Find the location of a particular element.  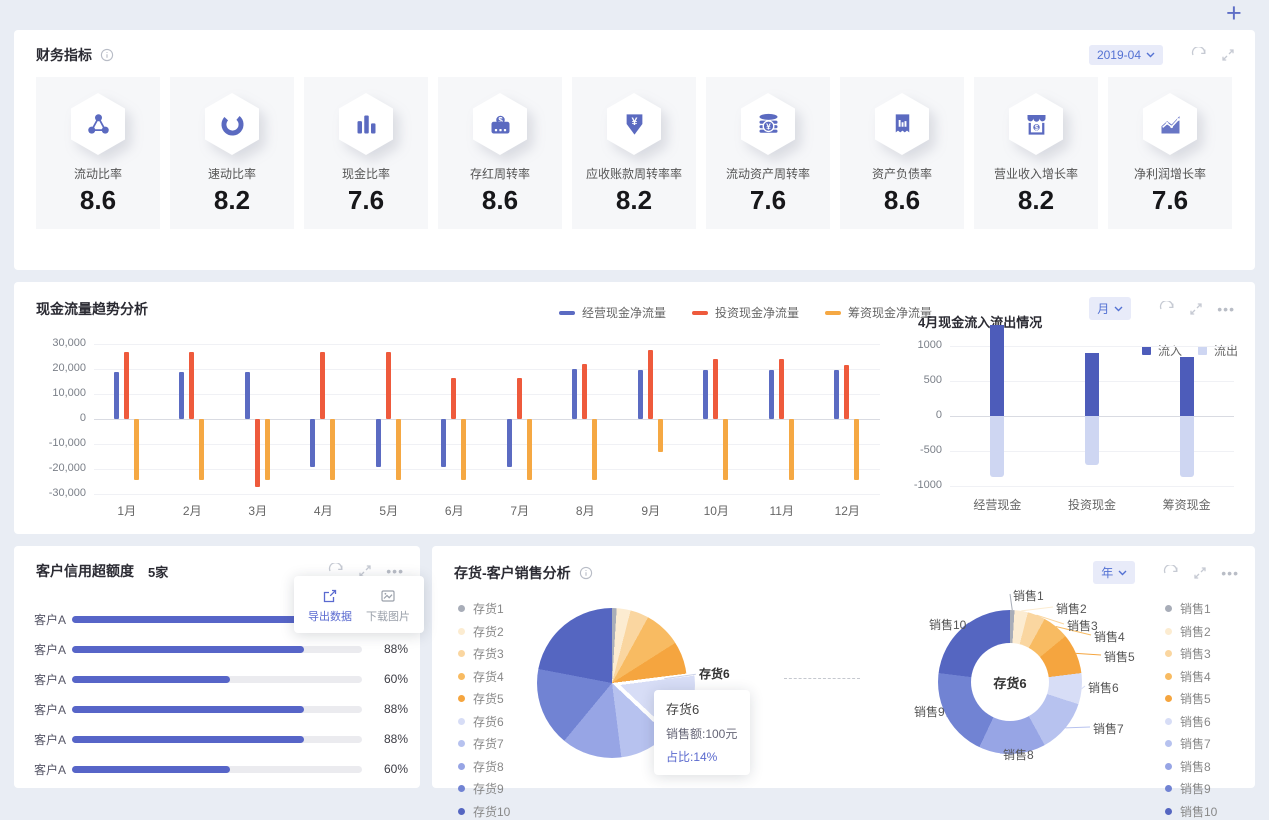

legend-item-销售7: 销售7 is located at coordinates (1191, 743).